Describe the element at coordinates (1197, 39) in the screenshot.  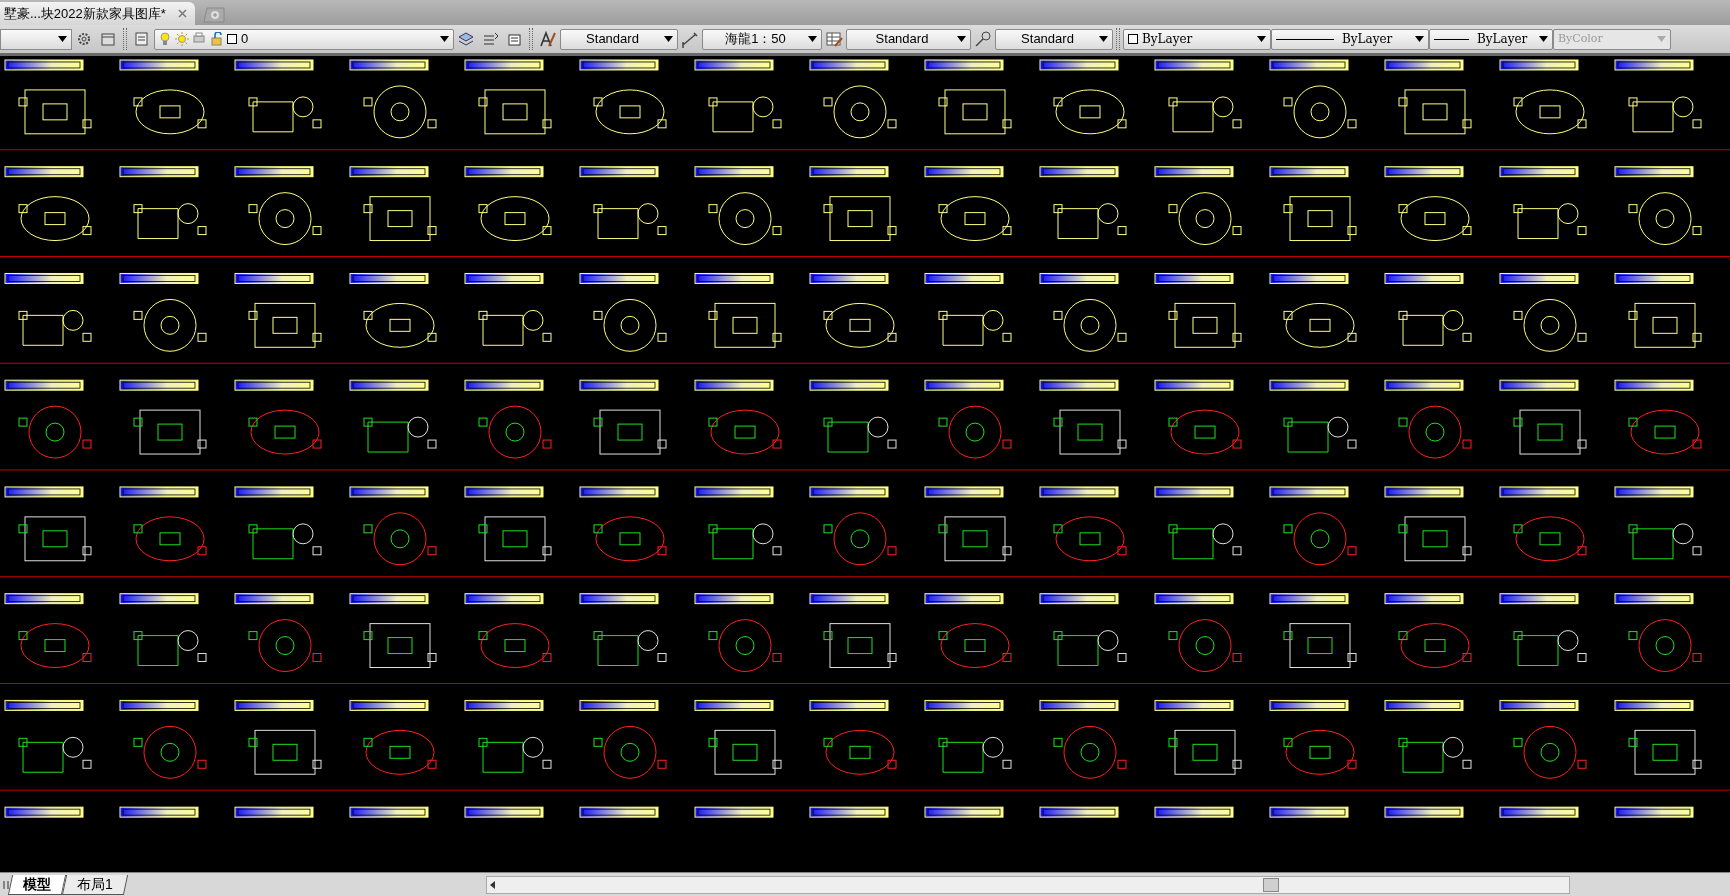
I see `color-dropdown: ByLayer` at that location.